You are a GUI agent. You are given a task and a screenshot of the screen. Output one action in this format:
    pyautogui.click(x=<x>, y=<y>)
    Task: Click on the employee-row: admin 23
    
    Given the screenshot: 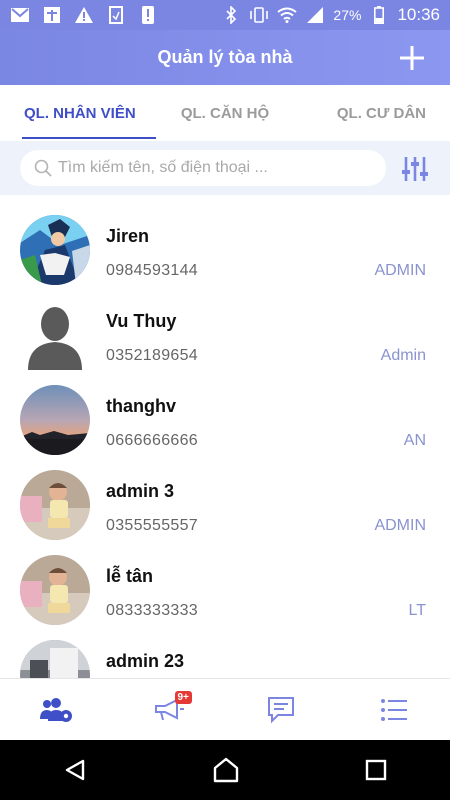 What is the action you would take?
    pyautogui.click(x=225, y=656)
    